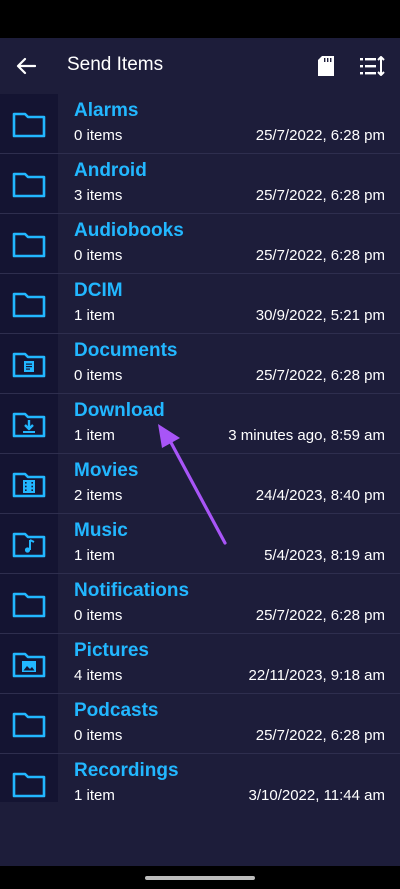  I want to click on folder-item-count: 2 items, so click(98, 495).